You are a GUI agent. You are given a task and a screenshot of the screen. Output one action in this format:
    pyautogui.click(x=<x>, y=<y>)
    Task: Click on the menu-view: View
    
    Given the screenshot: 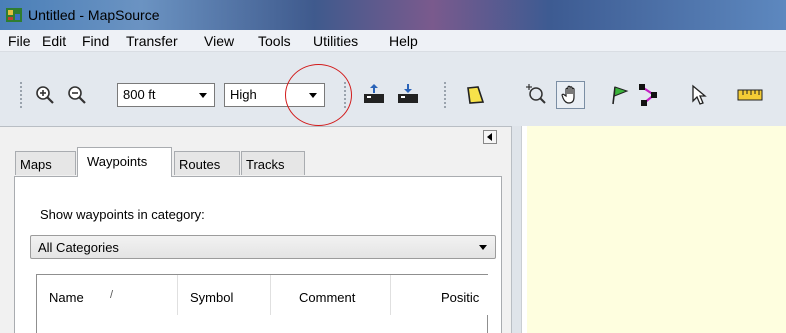 What is the action you would take?
    pyautogui.click(x=219, y=41)
    